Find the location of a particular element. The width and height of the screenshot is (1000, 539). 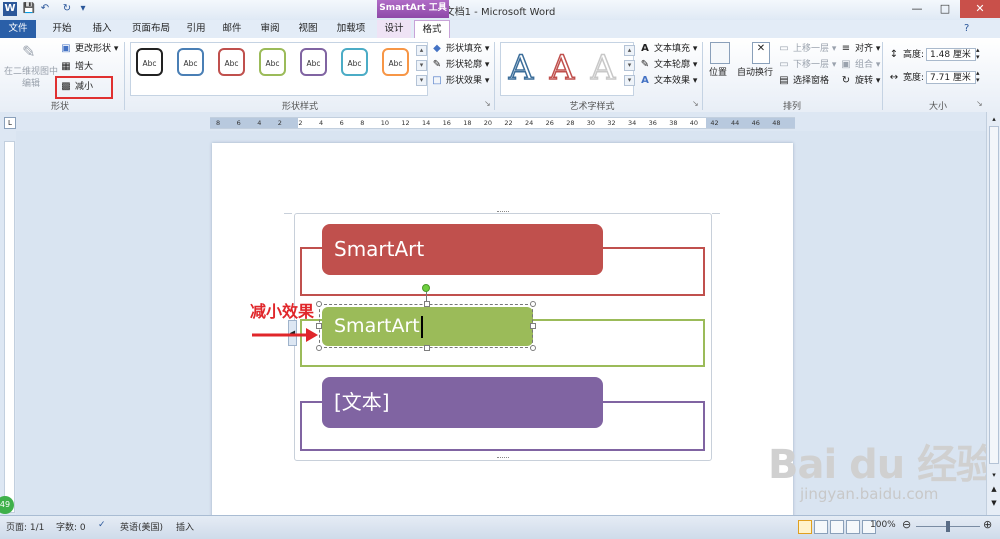

minimize-button: — is located at coordinates (917, 9).